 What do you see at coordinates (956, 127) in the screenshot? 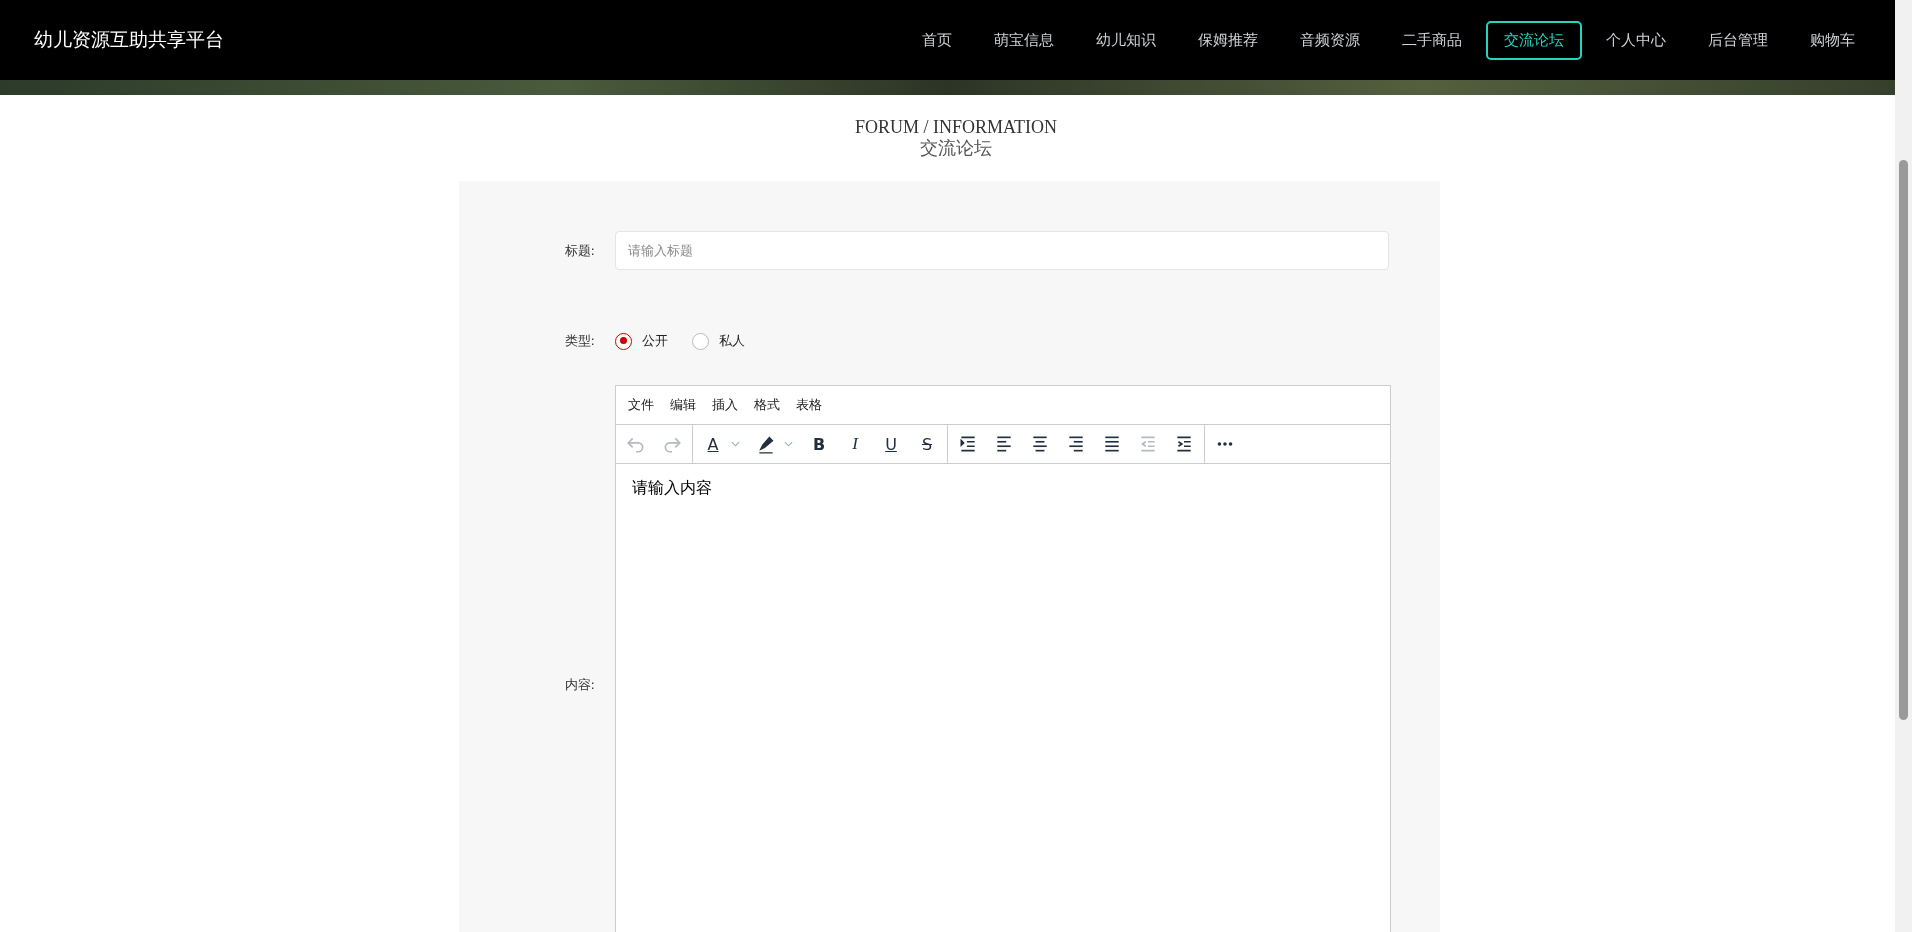
I see `section-title: FORUM / INFORMATION` at bounding box center [956, 127].